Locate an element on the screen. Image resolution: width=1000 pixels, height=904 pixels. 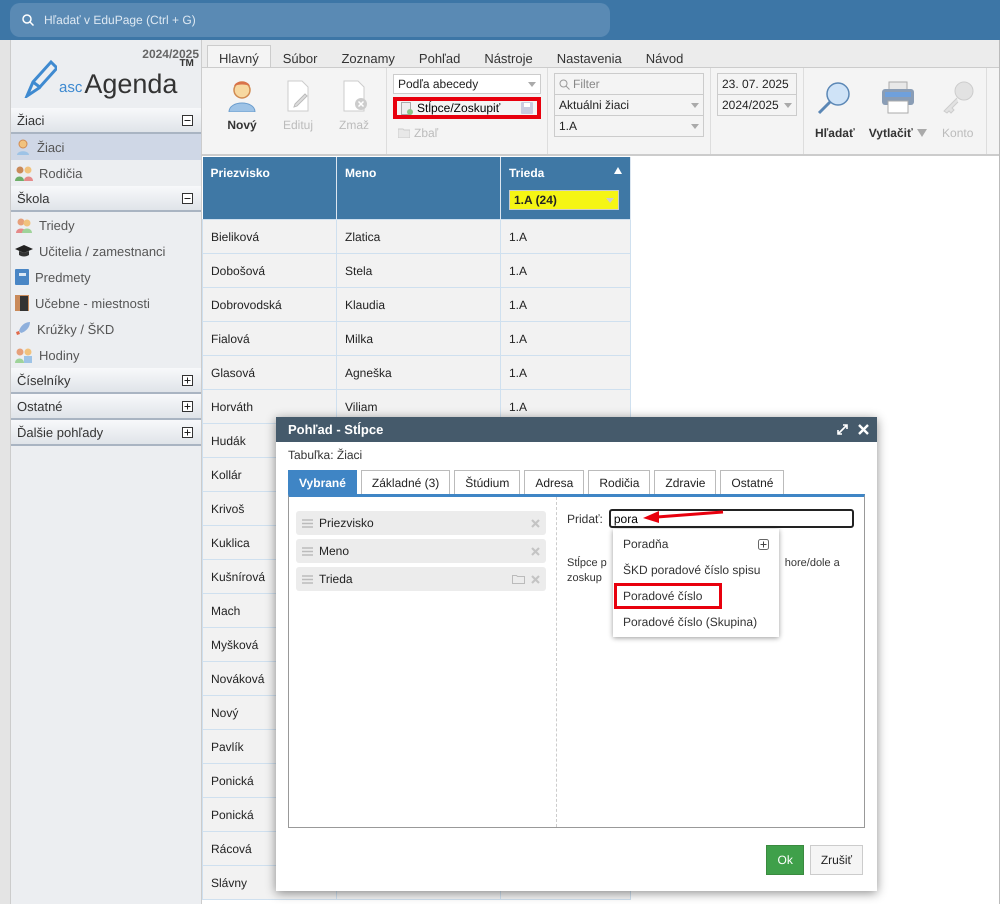
class-dropdown: 1.A is located at coordinates (629, 126).